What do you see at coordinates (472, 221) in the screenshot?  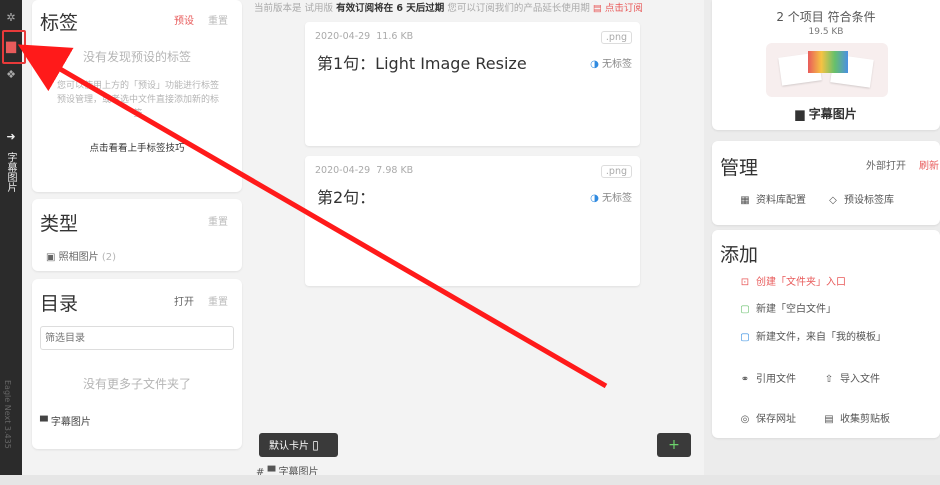 I see `note-card-2: 2020-04-29 7.98 KB .png 第2句： ◑ 无标签` at bounding box center [472, 221].